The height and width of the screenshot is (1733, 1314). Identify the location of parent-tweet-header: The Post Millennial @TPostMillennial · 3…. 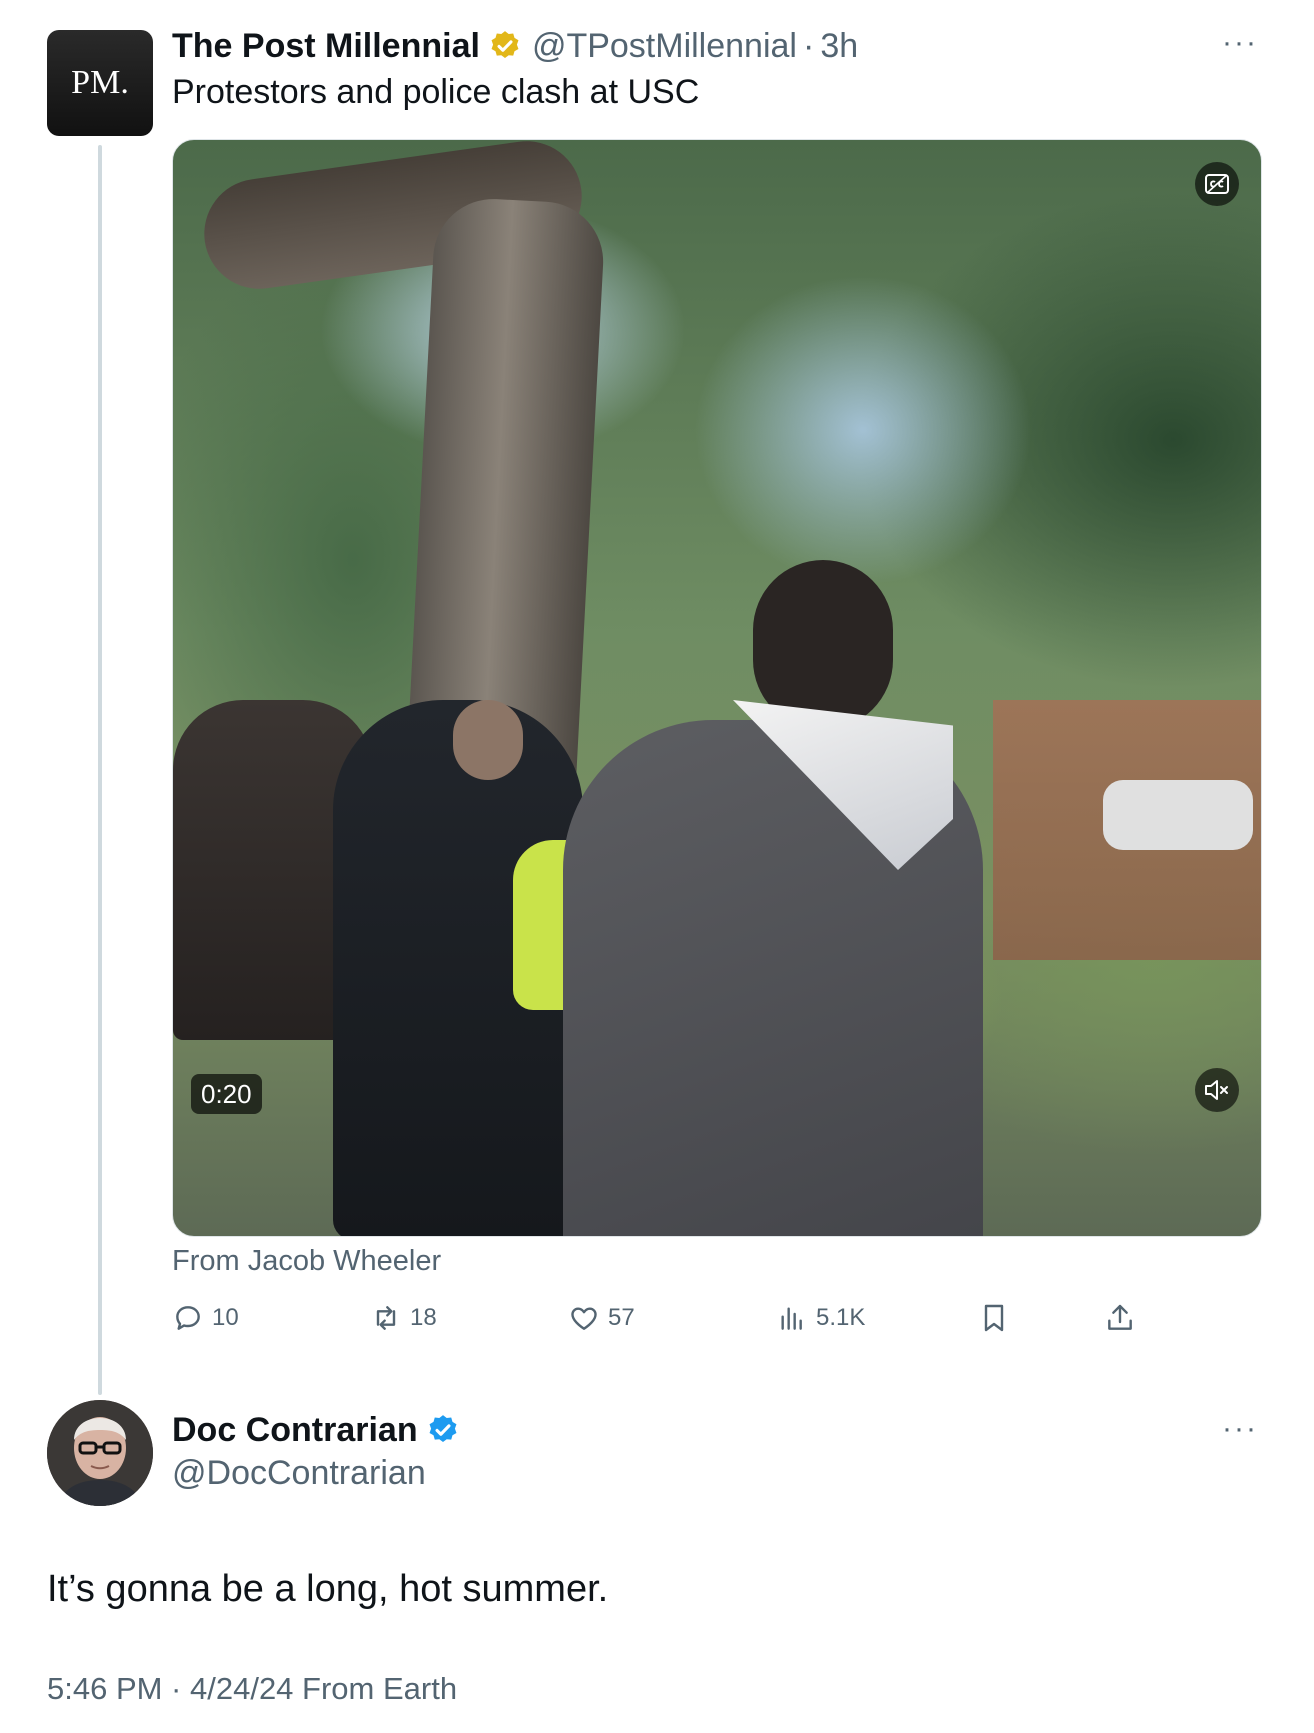
(515, 46).